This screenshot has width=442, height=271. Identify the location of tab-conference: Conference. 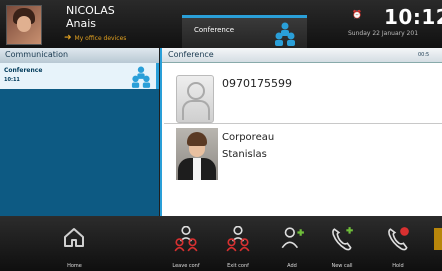
(244, 33).